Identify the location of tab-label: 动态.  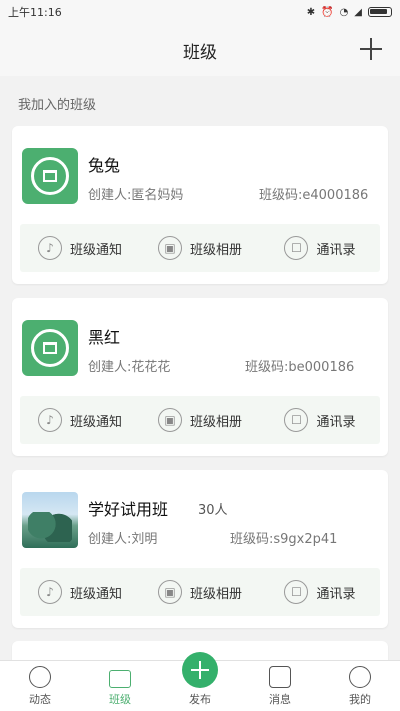
(40, 699).